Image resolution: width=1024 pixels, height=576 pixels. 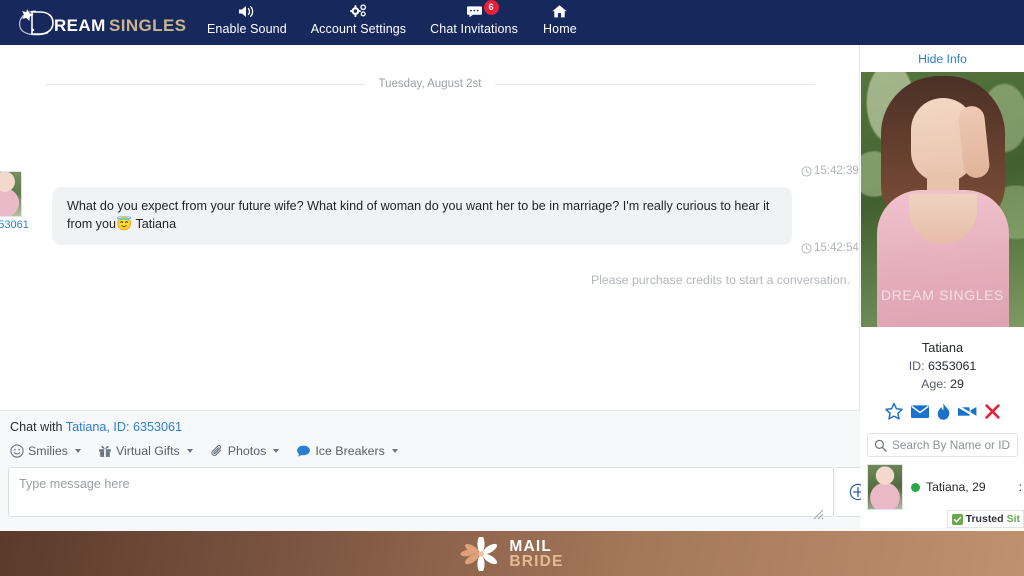 I want to click on online-status-dot, so click(x=915, y=487).